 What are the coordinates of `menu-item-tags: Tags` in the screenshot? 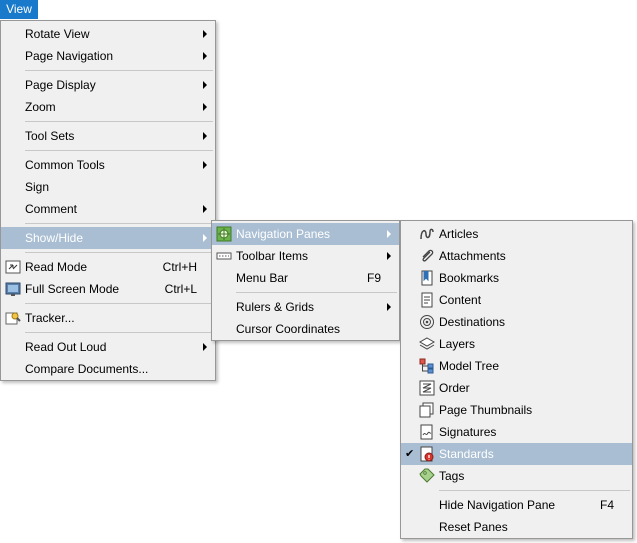 It's located at (516, 476).